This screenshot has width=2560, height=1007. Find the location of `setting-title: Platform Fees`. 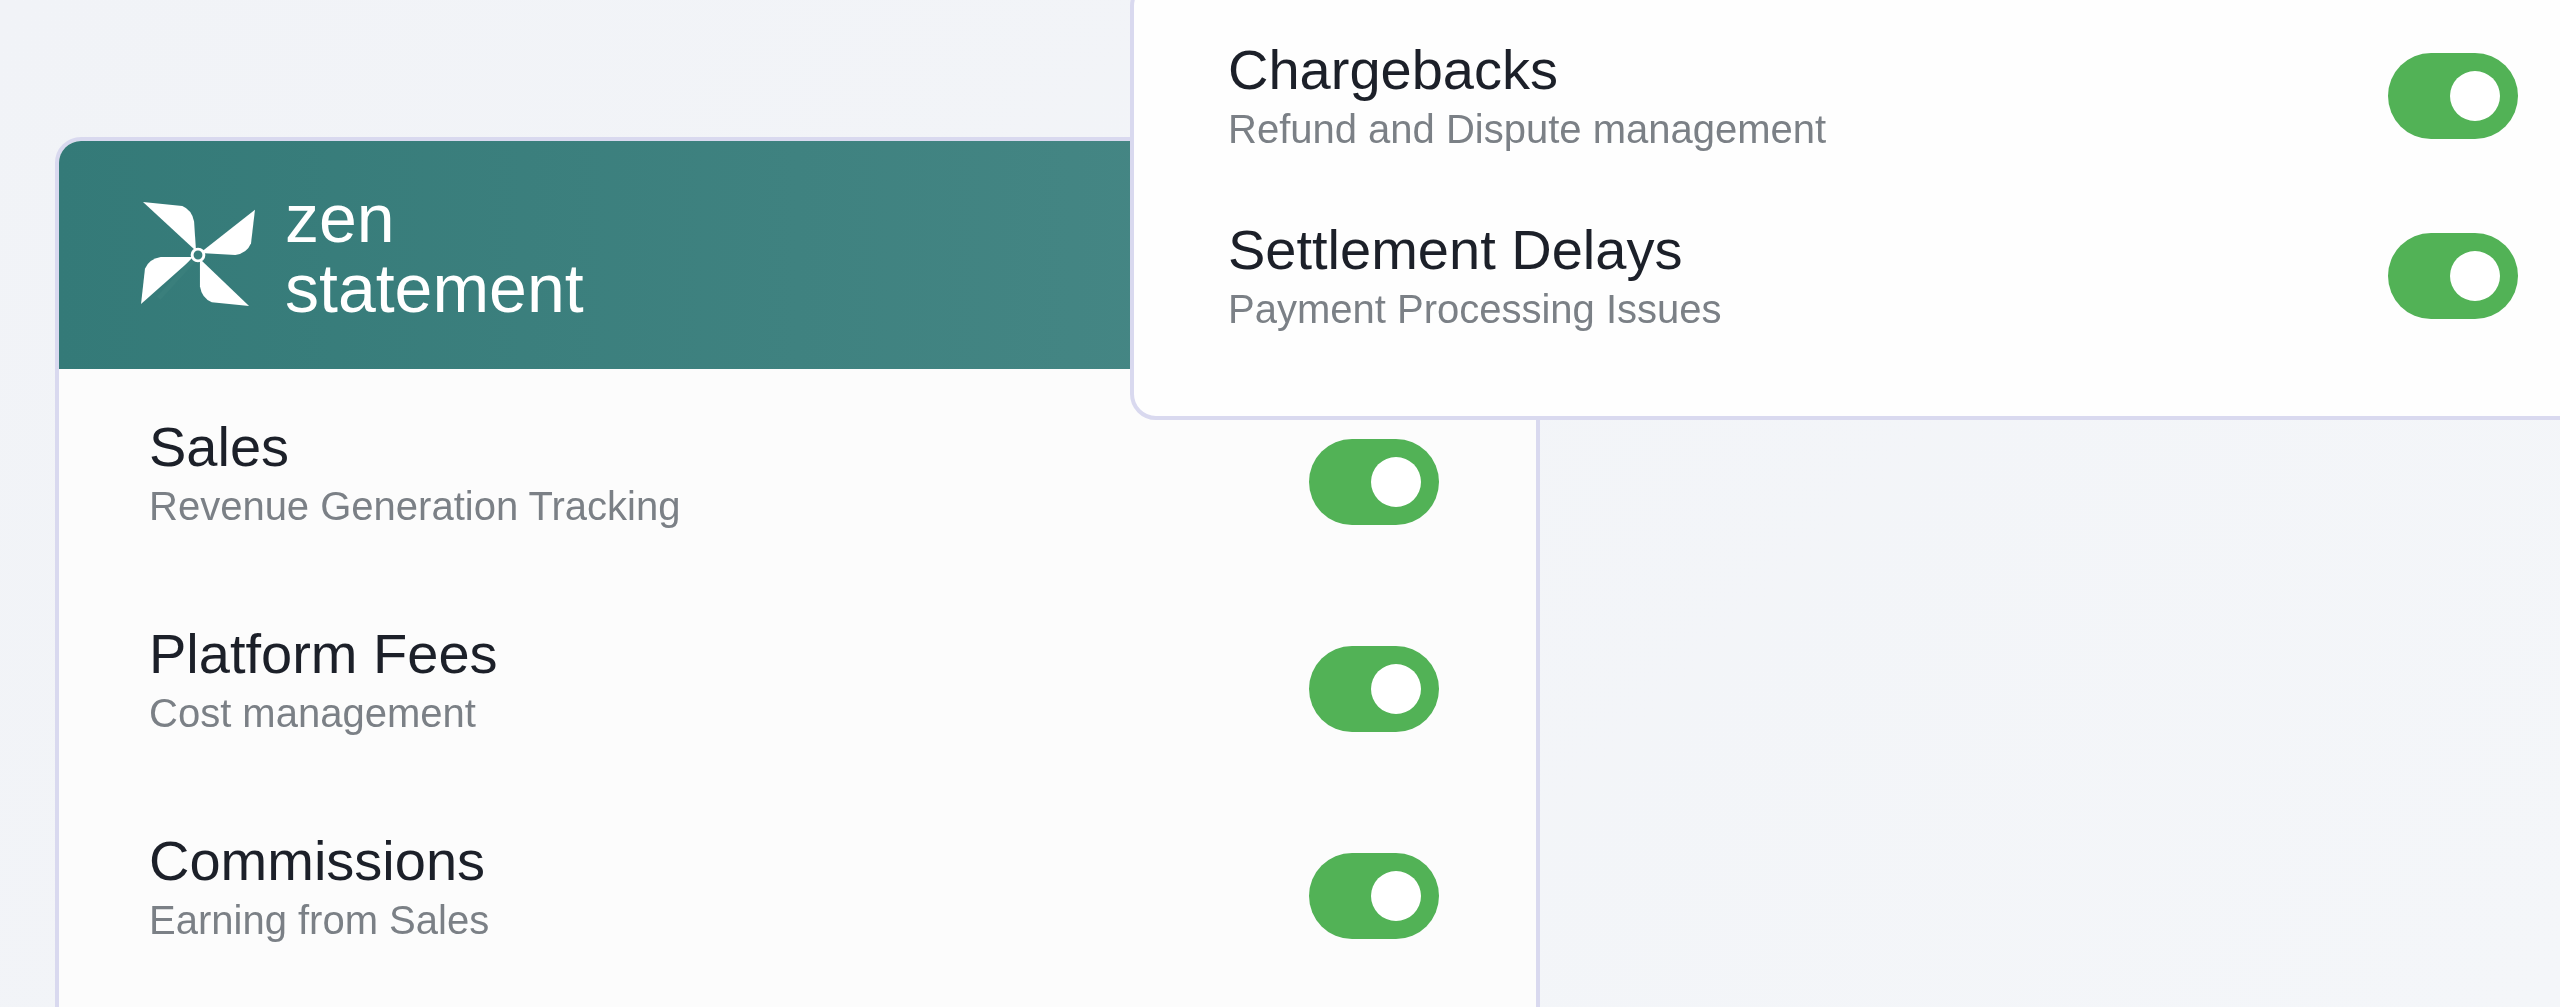

setting-title: Platform Fees is located at coordinates (323, 654).